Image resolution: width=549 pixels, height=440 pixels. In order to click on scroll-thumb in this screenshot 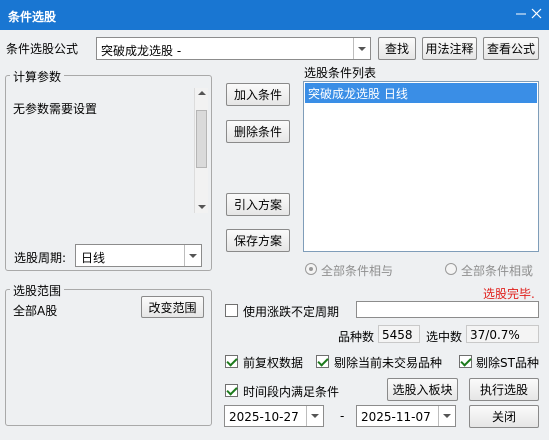, I will do `click(201, 139)`.